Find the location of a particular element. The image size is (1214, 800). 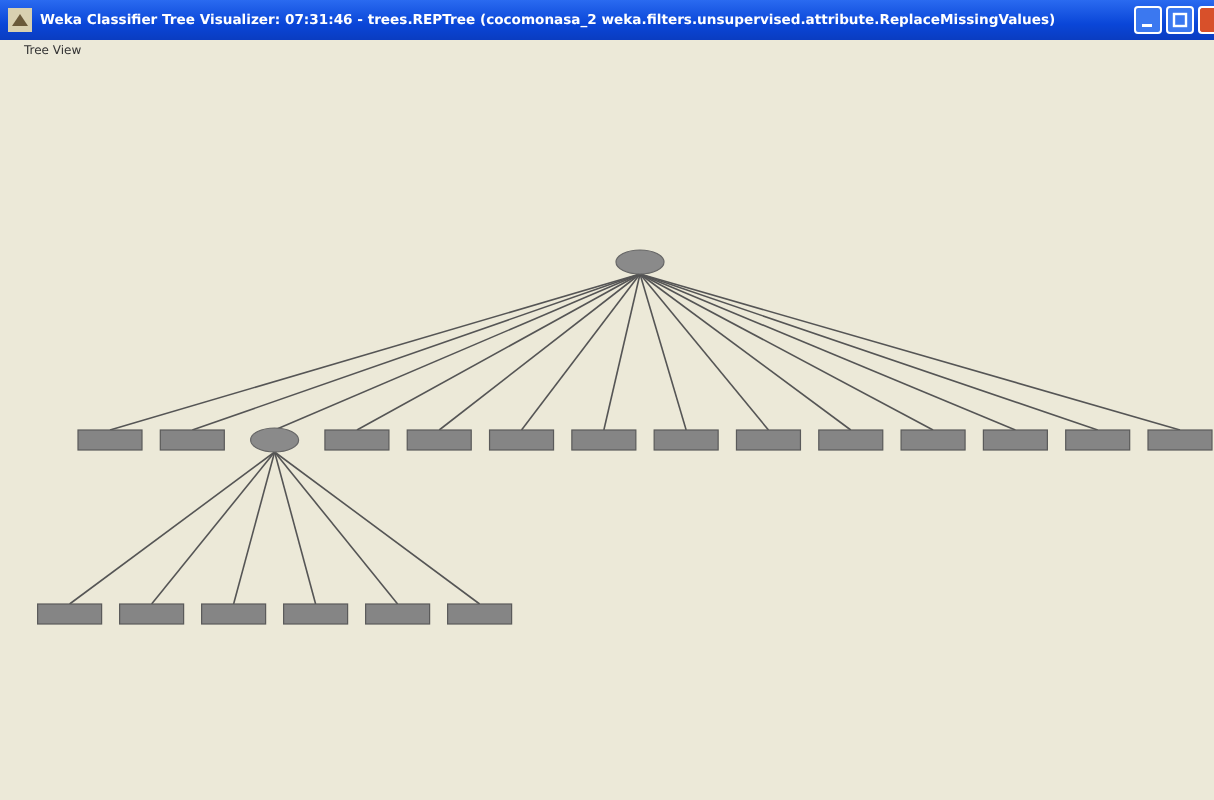

close-button is located at coordinates (1206, 20).